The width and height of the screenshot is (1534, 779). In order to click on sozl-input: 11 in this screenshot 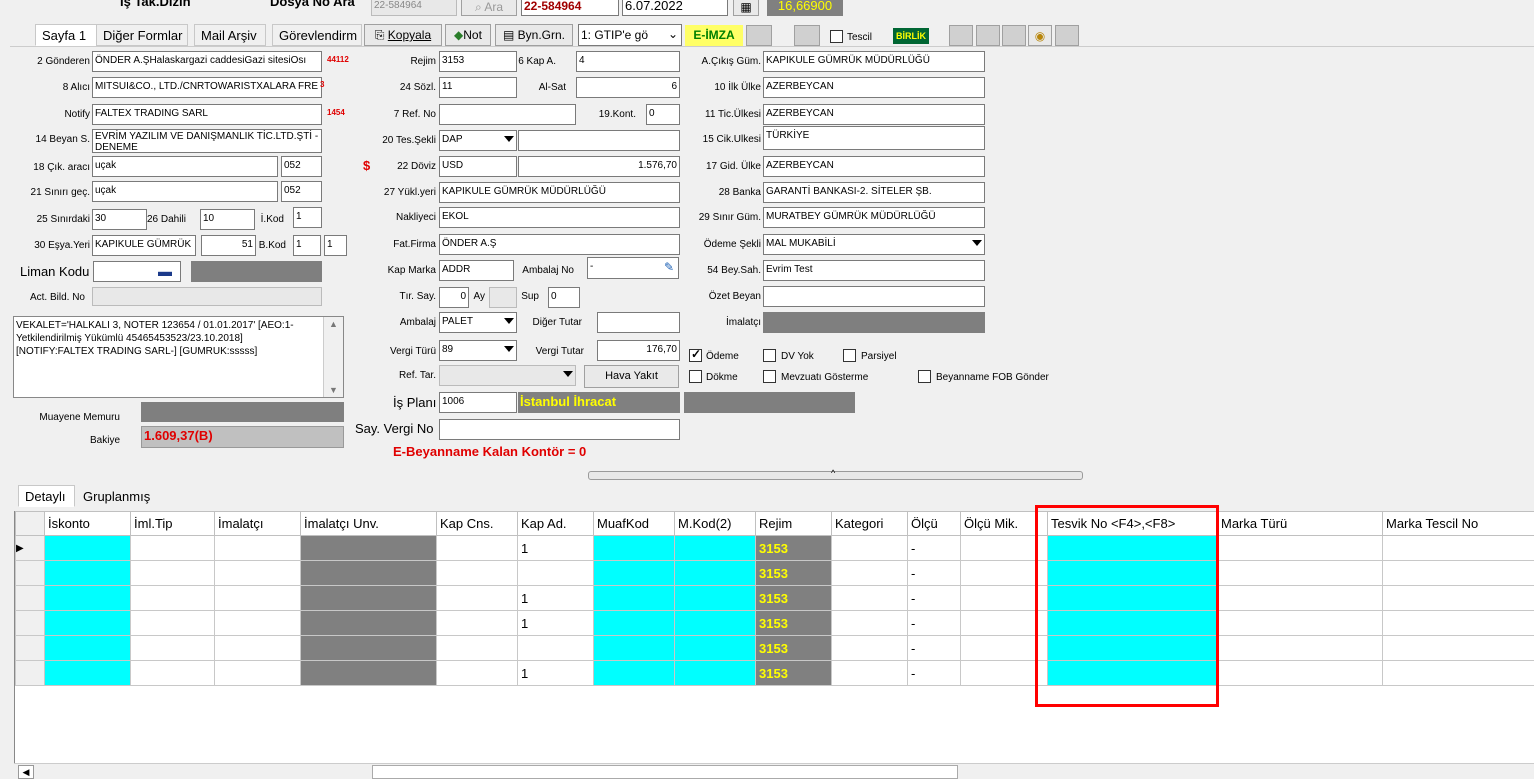, I will do `click(478, 87)`.